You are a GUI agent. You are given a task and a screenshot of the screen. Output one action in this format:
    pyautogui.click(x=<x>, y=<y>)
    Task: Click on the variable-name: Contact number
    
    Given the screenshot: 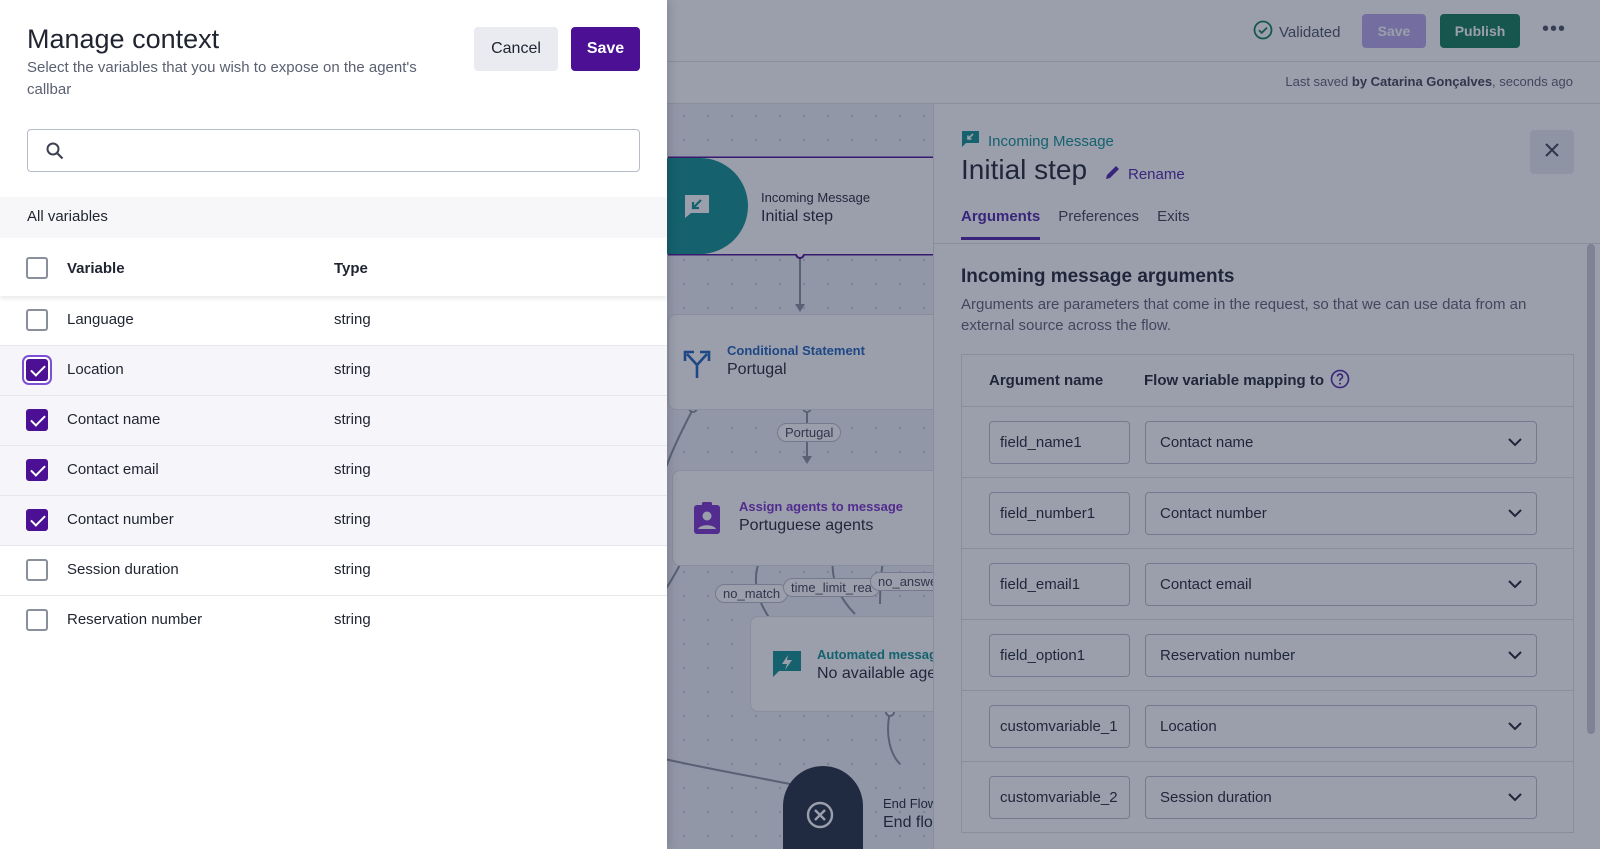 What is the action you would take?
    pyautogui.click(x=120, y=519)
    